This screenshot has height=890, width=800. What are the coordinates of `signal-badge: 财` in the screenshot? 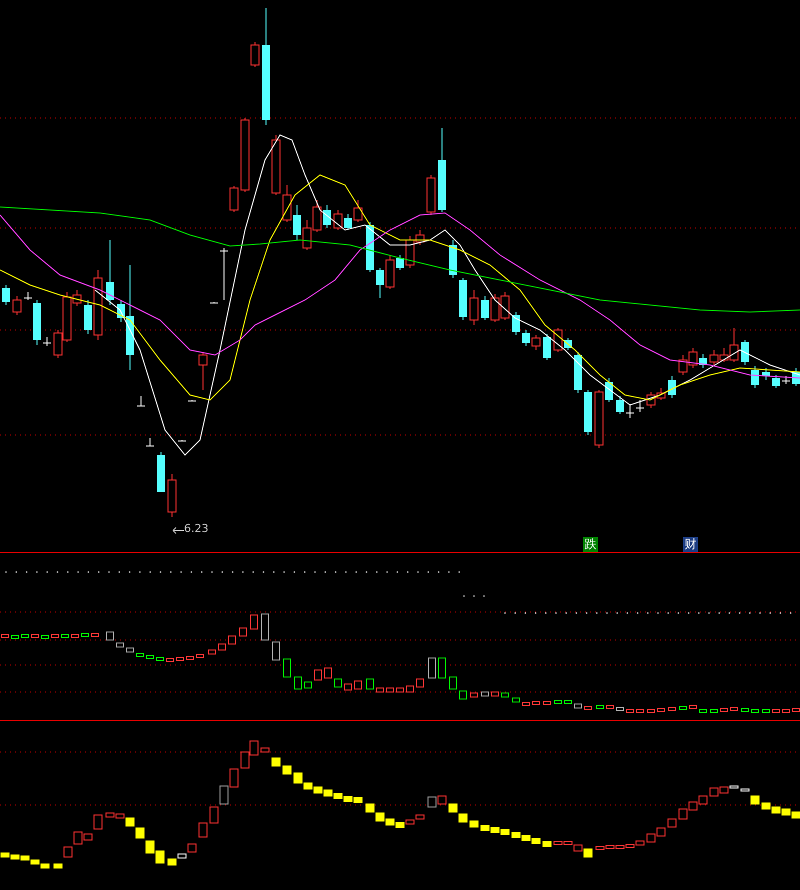 It's located at (690, 544).